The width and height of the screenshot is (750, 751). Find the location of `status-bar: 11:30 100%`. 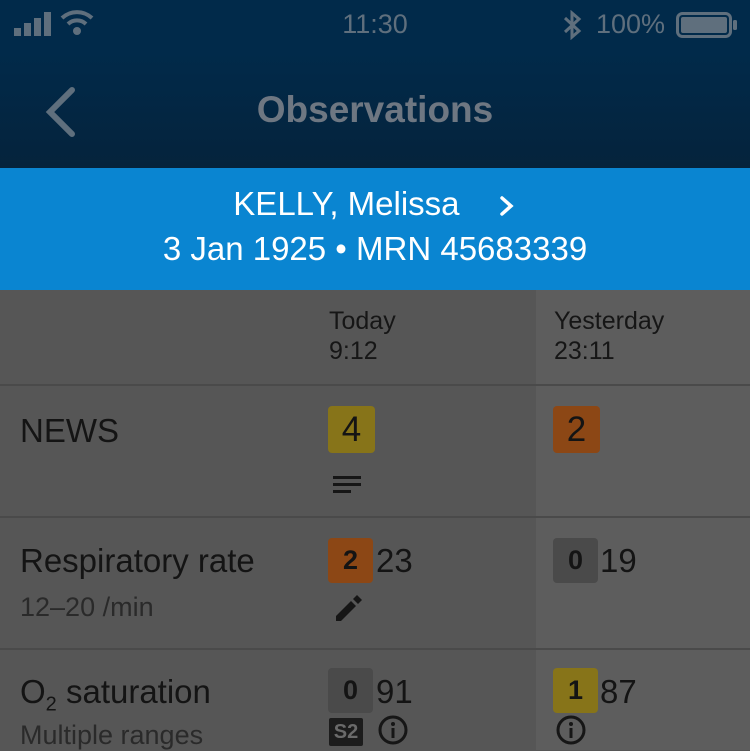

status-bar: 11:30 100% is located at coordinates (375, 26).